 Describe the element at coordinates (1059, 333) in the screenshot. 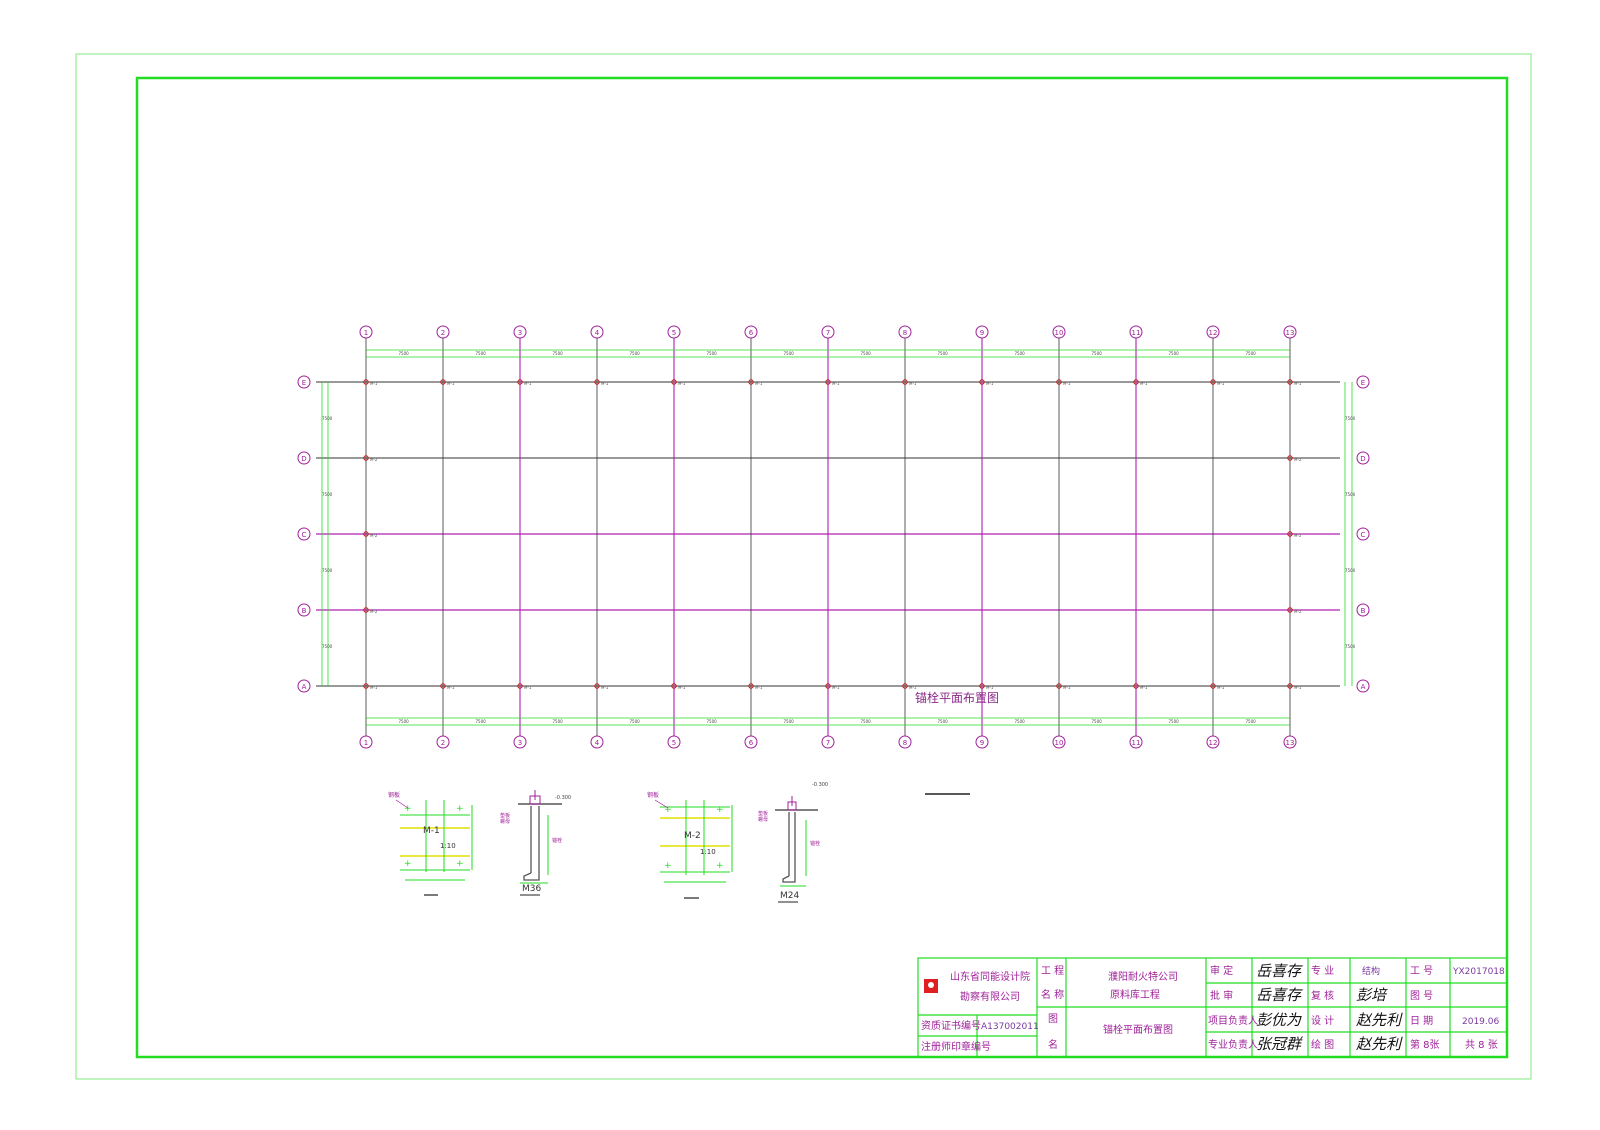

I see `axis-label-10-top: 10` at that location.